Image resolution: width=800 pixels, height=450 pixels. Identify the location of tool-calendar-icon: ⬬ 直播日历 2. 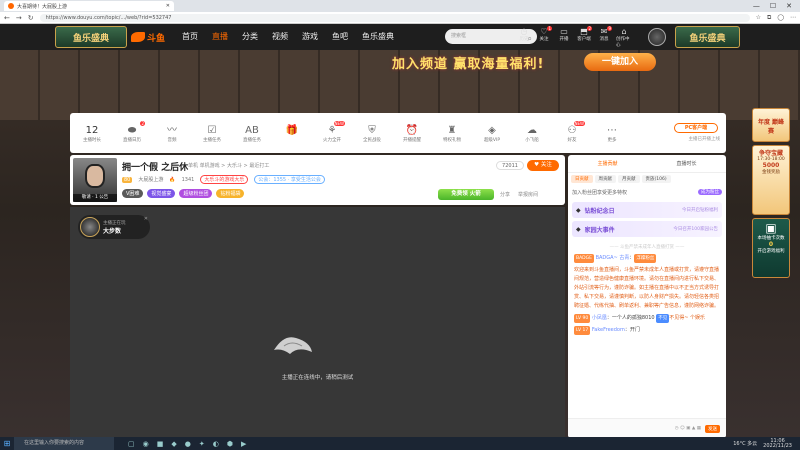
(132, 131).